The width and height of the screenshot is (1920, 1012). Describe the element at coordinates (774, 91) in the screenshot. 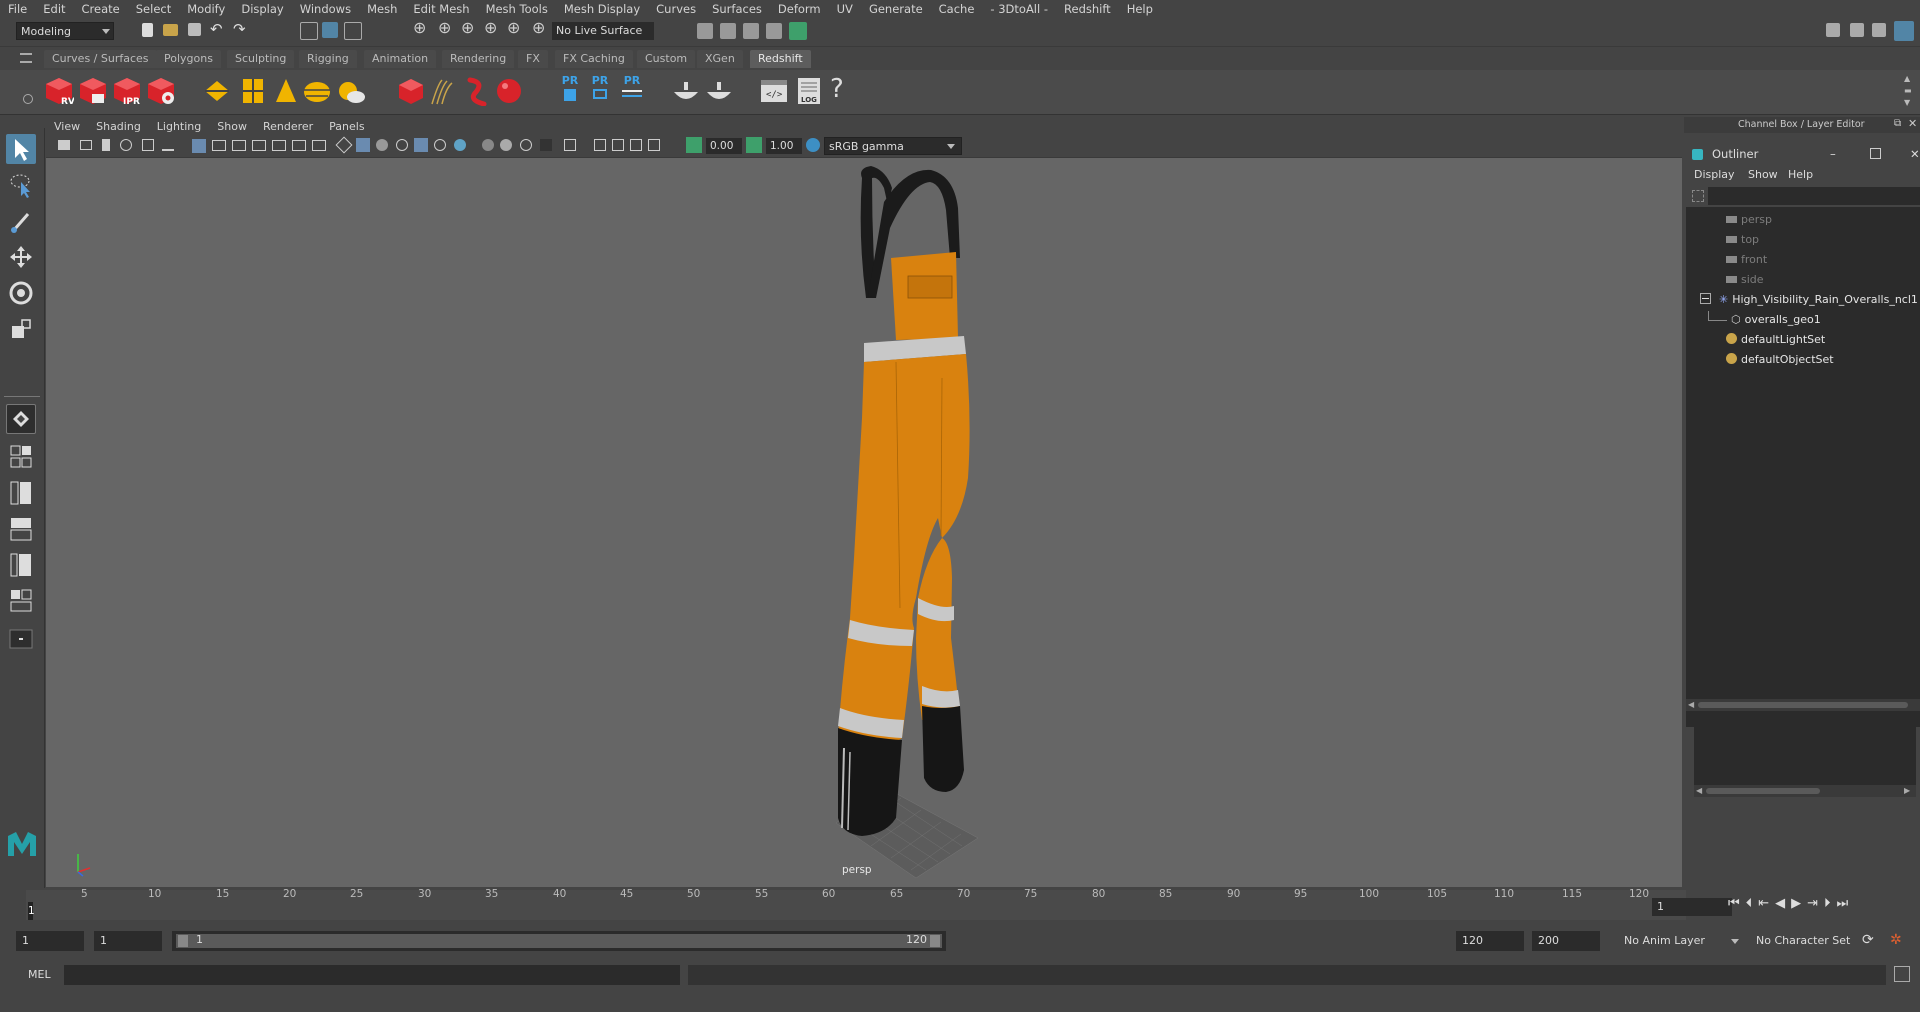

I see `rs-script-icon: </>` at that location.